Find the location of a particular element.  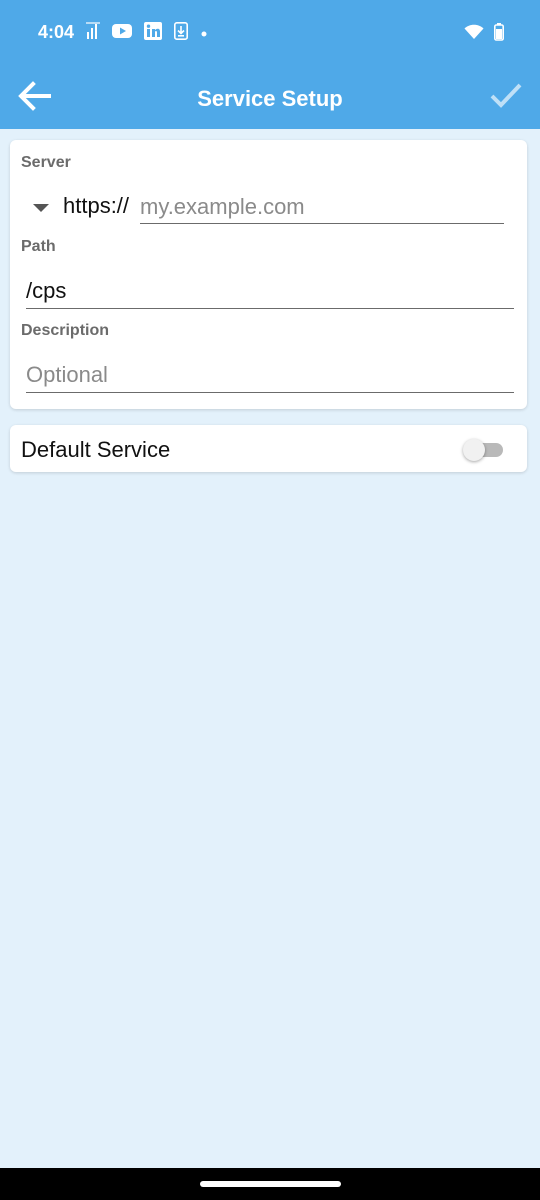

default-service-card: Default Service is located at coordinates (268, 448).